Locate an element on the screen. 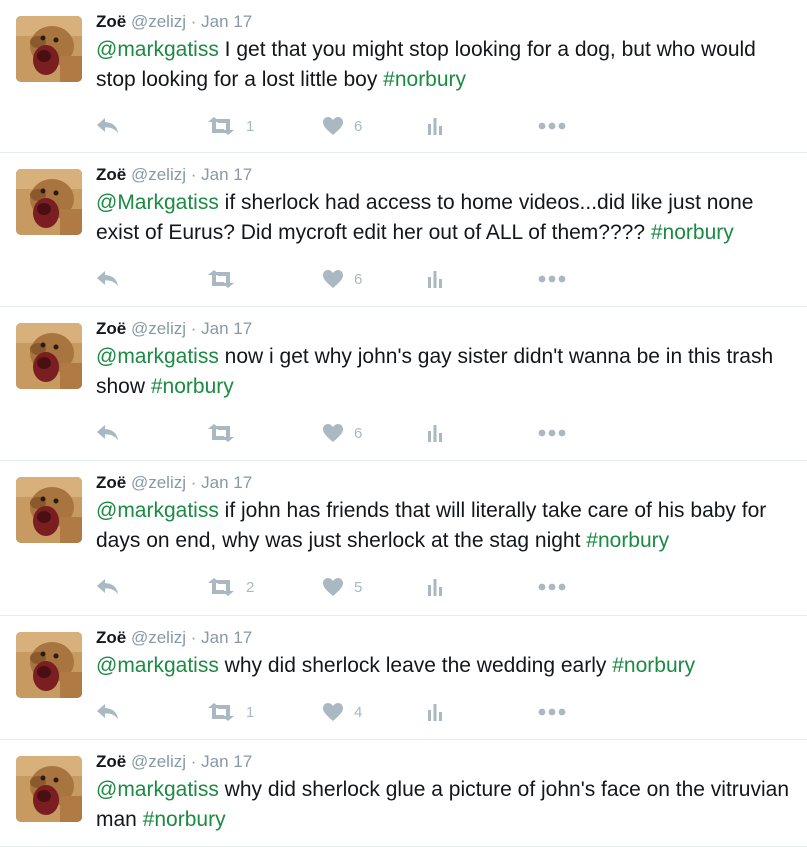  tweet-actions: 6 is located at coordinates (336, 279).